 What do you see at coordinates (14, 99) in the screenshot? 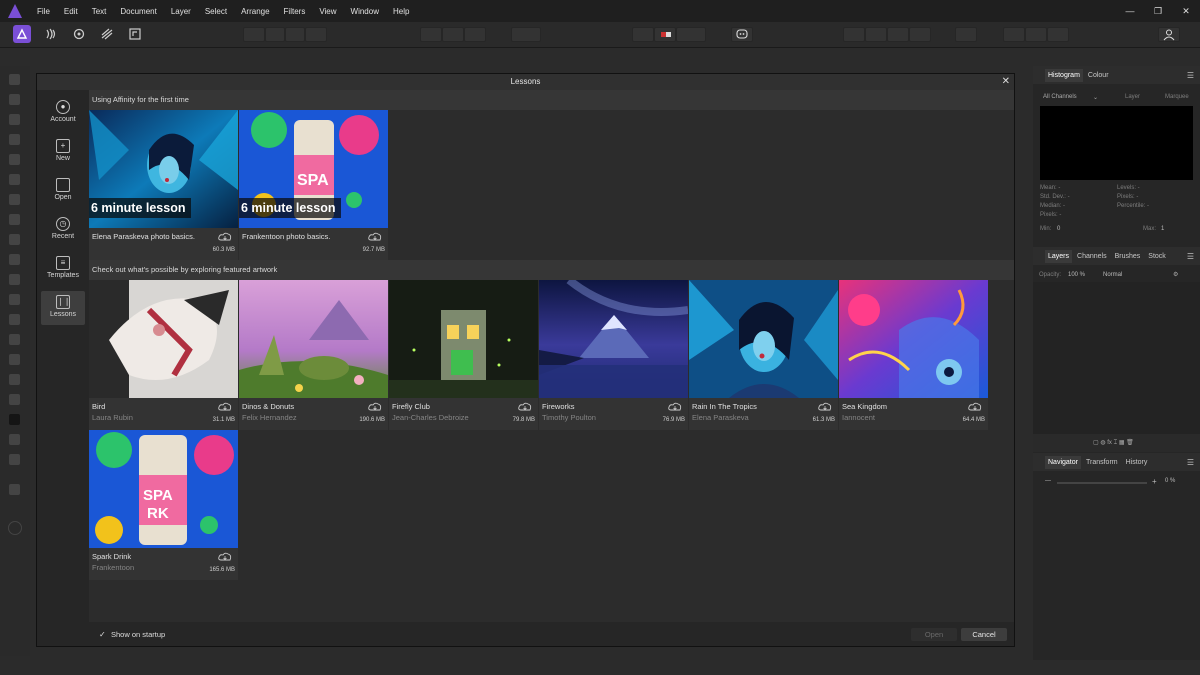
I see `move-tool-icon` at bounding box center [14, 99].